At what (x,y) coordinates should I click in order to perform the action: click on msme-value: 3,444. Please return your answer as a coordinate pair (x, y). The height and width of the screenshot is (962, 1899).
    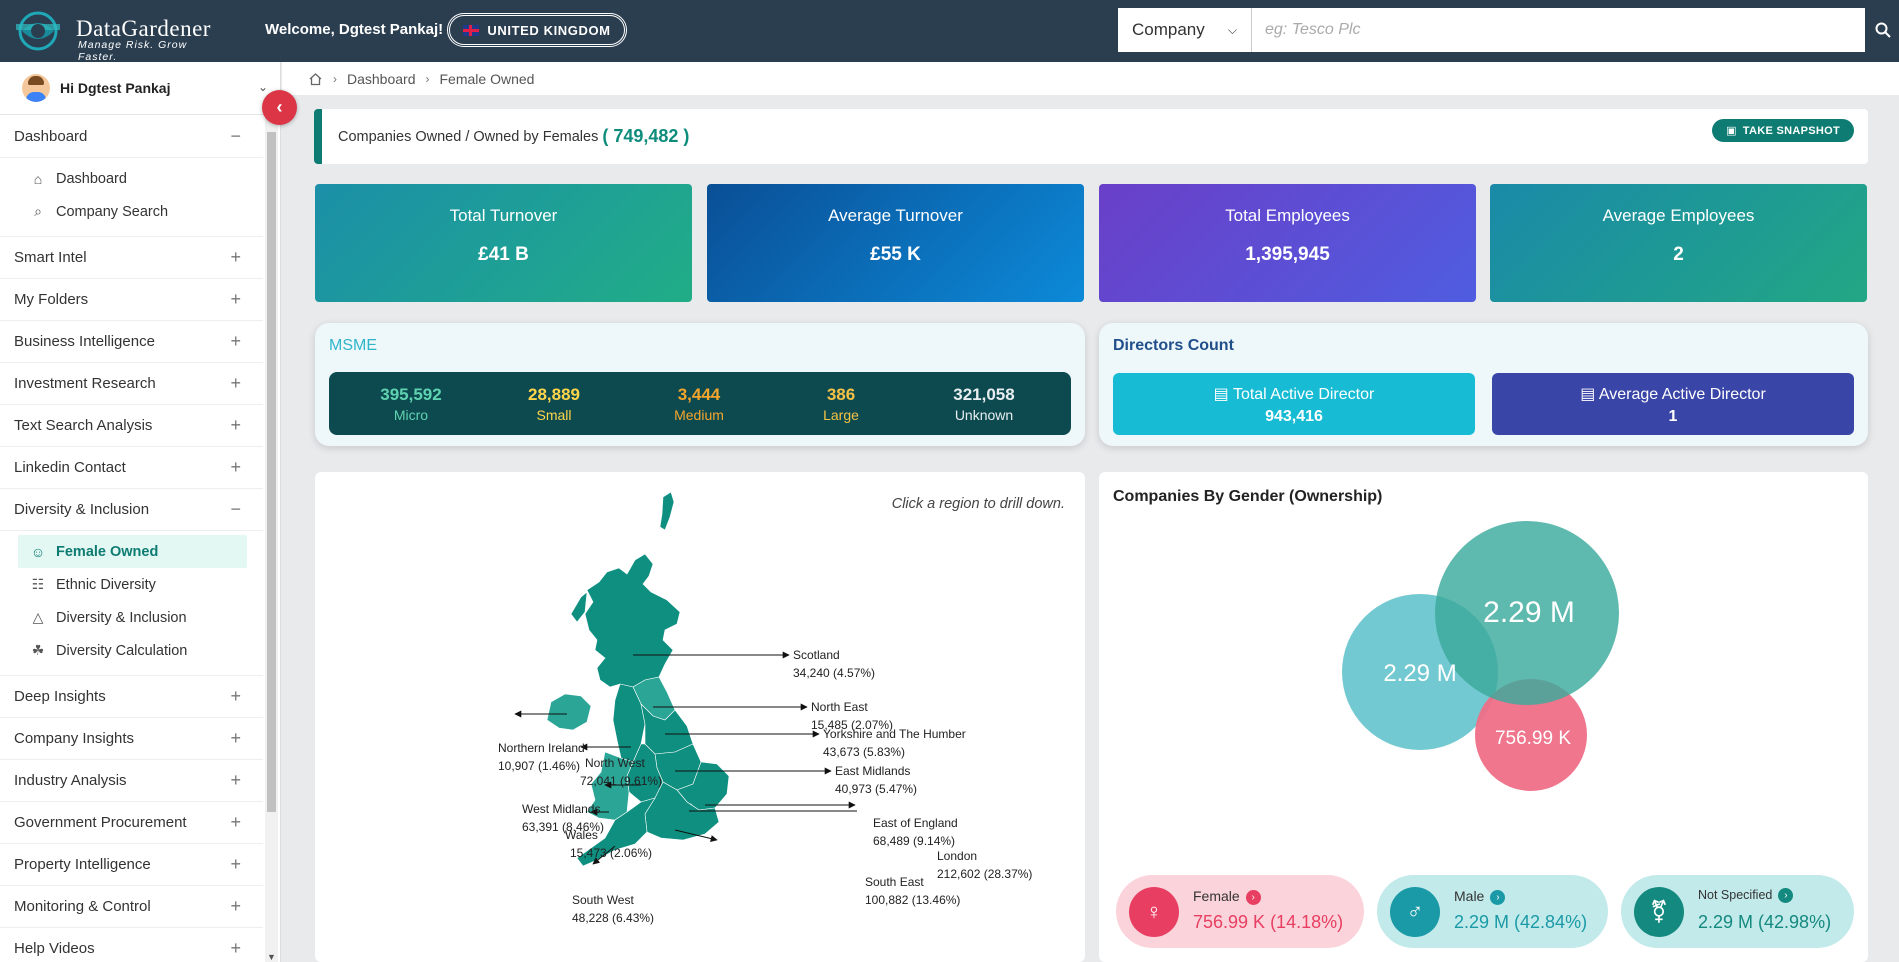
    Looking at the image, I should click on (699, 394).